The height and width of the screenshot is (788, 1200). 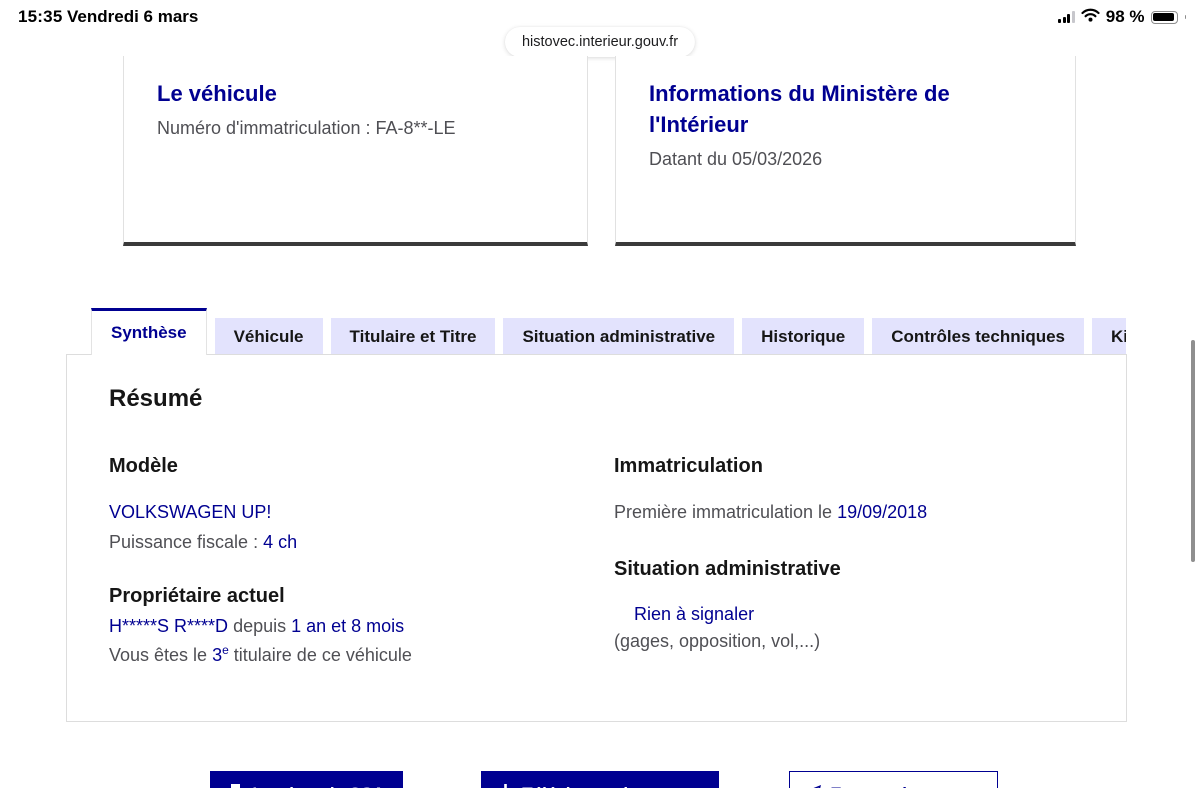 What do you see at coordinates (156, 398) in the screenshot?
I see `resume-heading: Résumé` at bounding box center [156, 398].